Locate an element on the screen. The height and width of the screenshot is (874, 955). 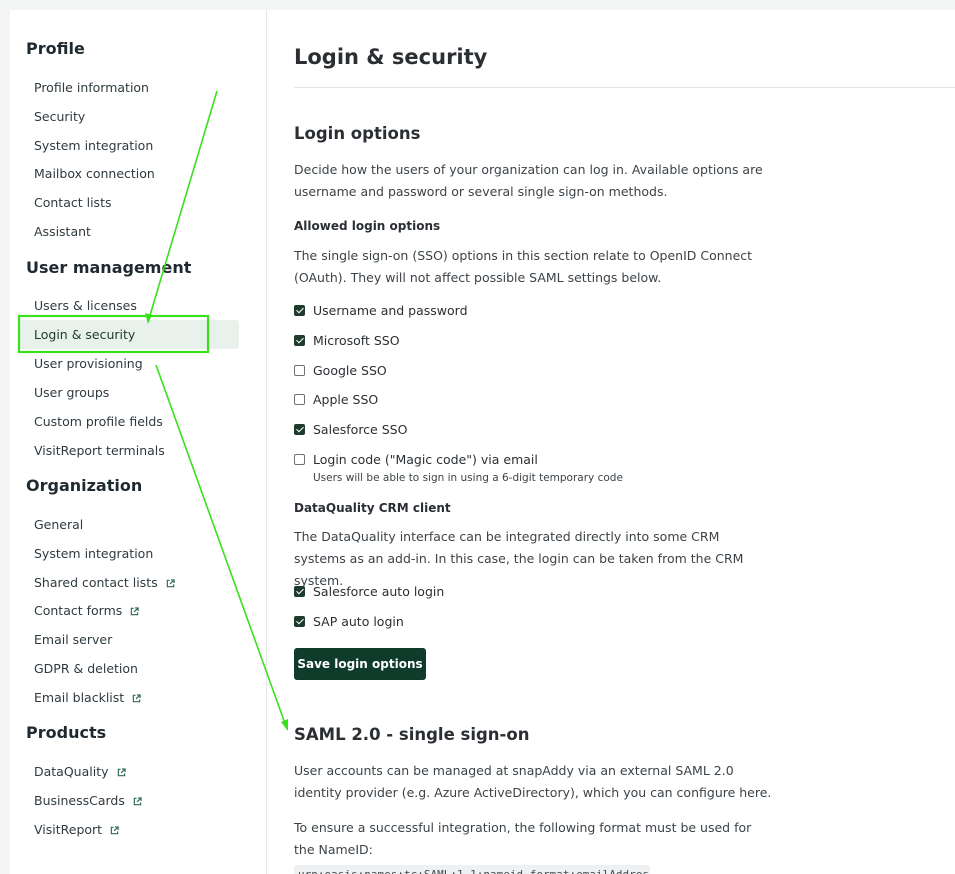
sidebar-item-users-licenses: Users & licenses is located at coordinates (128, 305).